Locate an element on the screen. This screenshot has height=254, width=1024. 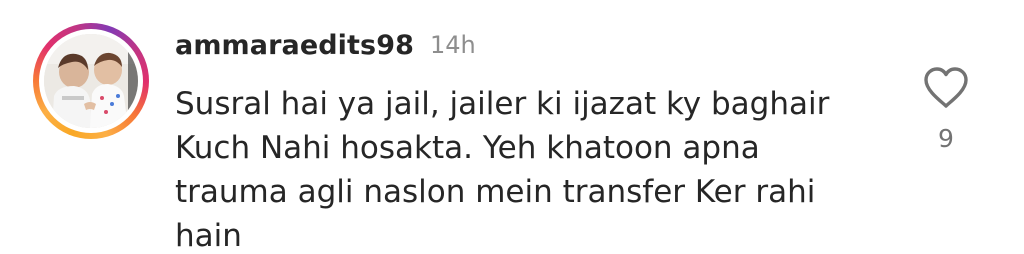
avatar-story-ring is located at coordinates (91, 81).